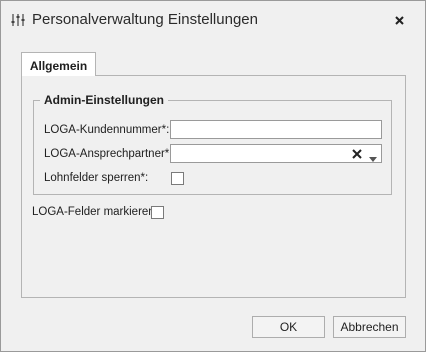  Describe the element at coordinates (95, 212) in the screenshot. I see `loga-felder-label: LOGA-Felder markieren:` at that location.